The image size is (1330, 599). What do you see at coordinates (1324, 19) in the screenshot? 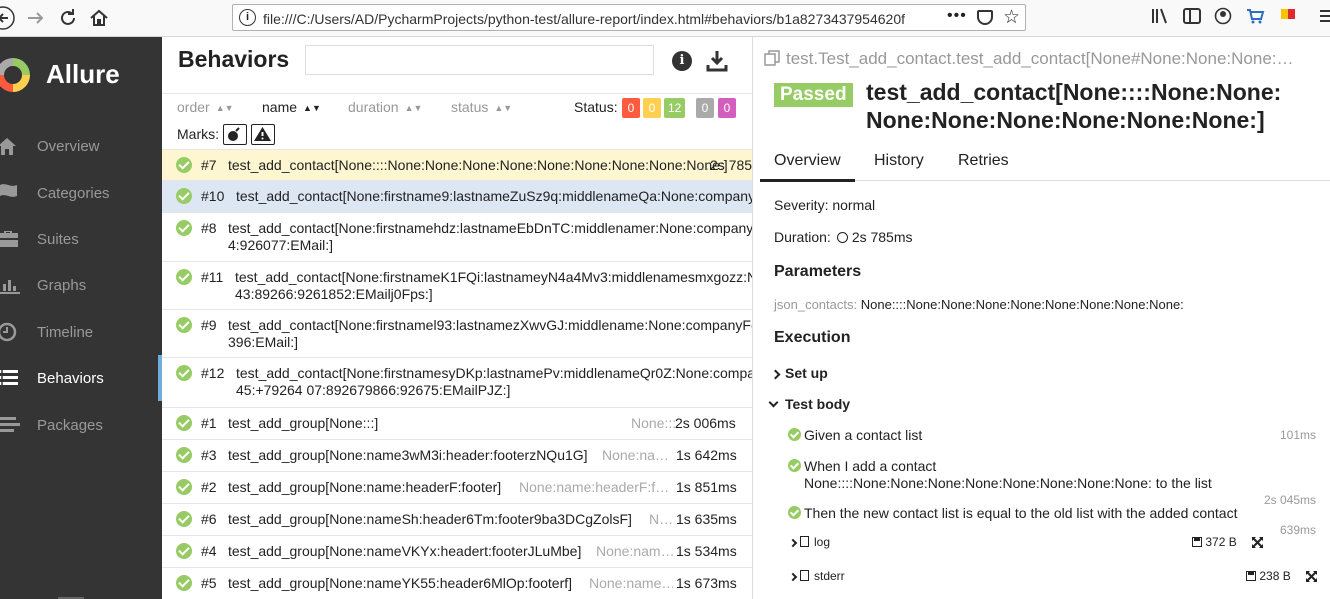
I see `menu-icon` at bounding box center [1324, 19].